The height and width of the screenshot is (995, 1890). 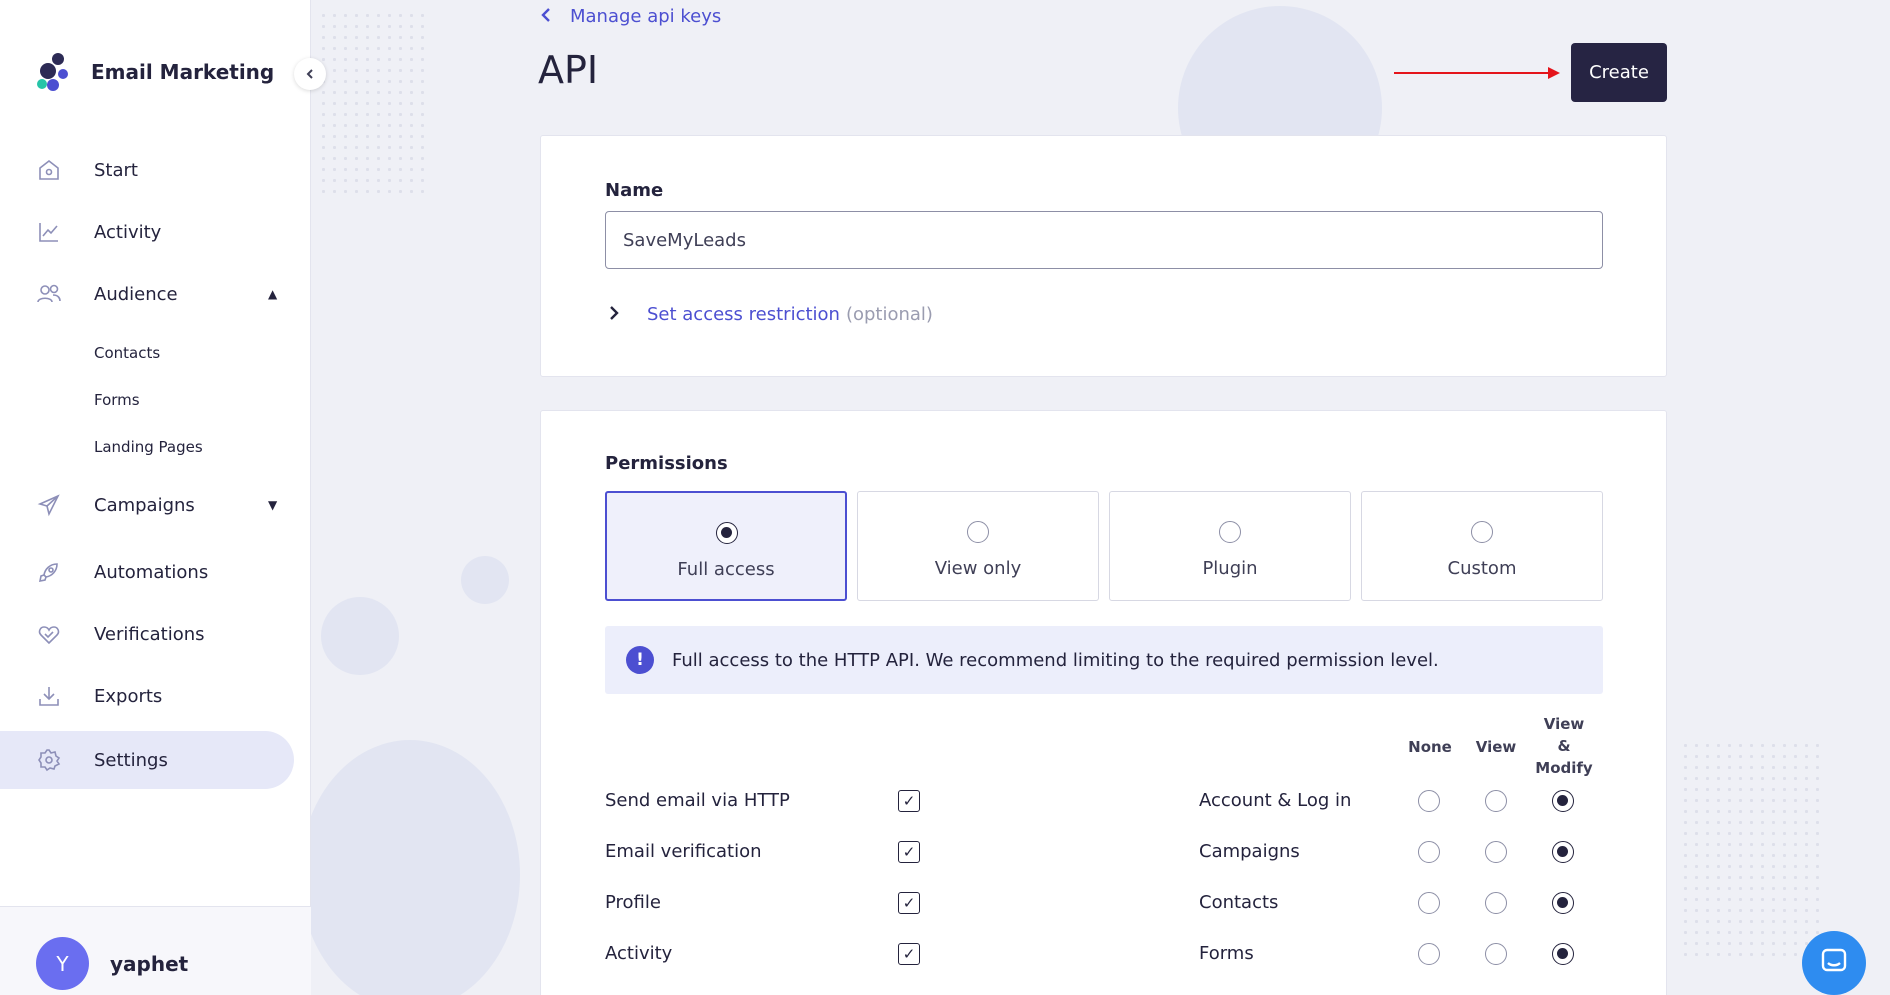 I want to click on sidebar-item-settings: Settings, so click(x=147, y=760).